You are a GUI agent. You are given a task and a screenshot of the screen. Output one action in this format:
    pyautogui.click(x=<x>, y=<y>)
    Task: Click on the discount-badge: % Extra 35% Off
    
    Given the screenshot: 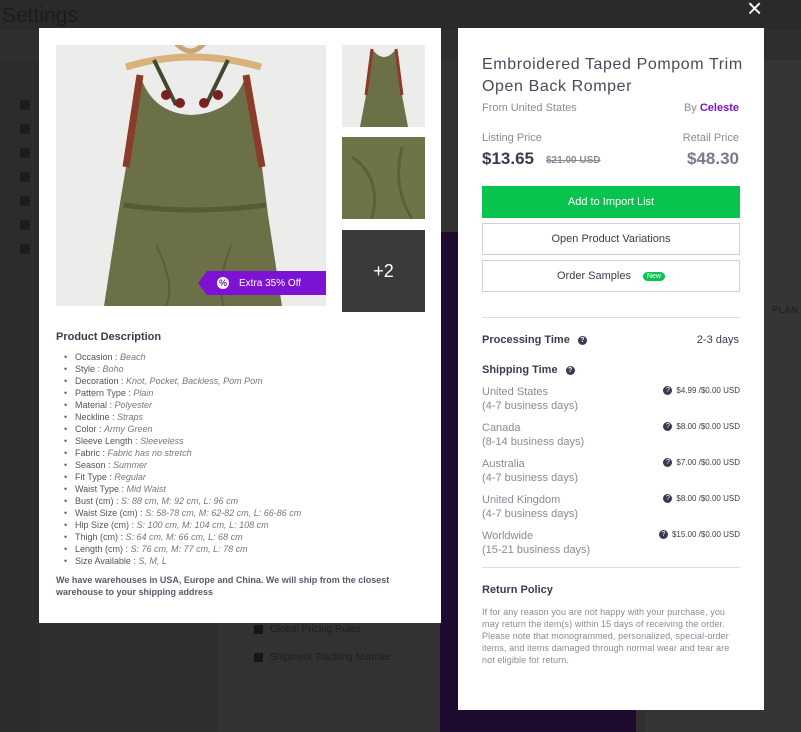 What is the action you would take?
    pyautogui.click(x=262, y=283)
    